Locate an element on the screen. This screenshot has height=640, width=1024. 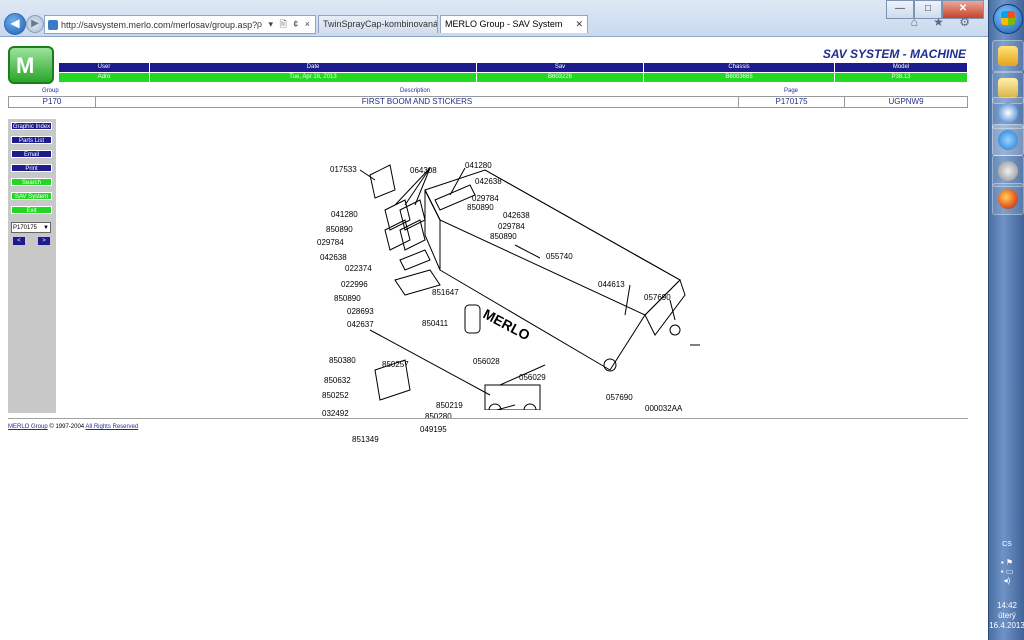
part-label: 022374 is located at coordinates (358, 268).